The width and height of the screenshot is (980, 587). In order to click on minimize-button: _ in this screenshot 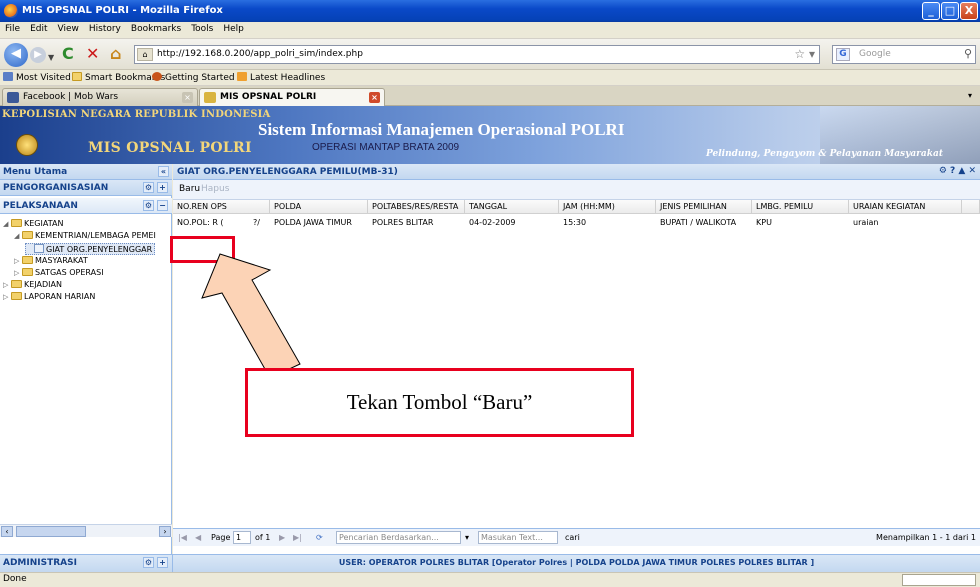, I will do `click(931, 11)`.